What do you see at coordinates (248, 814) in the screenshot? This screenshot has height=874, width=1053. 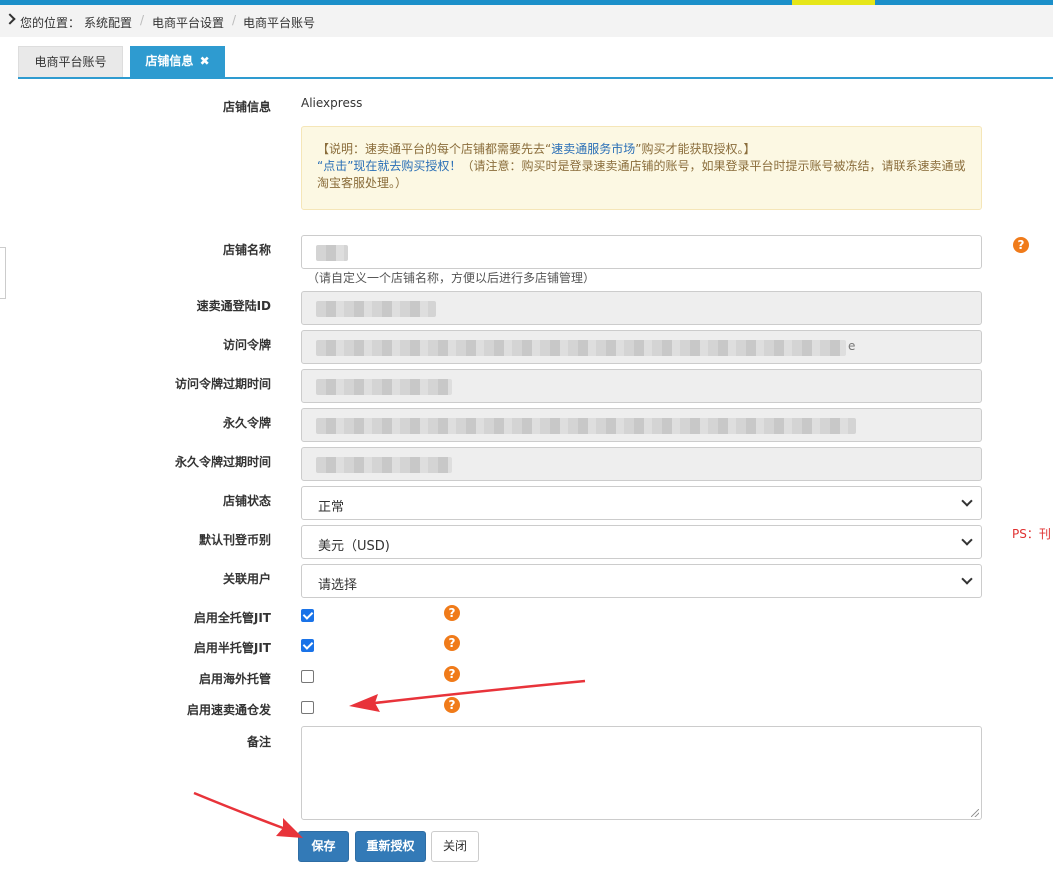 I see `annotation-arrow-save` at bounding box center [248, 814].